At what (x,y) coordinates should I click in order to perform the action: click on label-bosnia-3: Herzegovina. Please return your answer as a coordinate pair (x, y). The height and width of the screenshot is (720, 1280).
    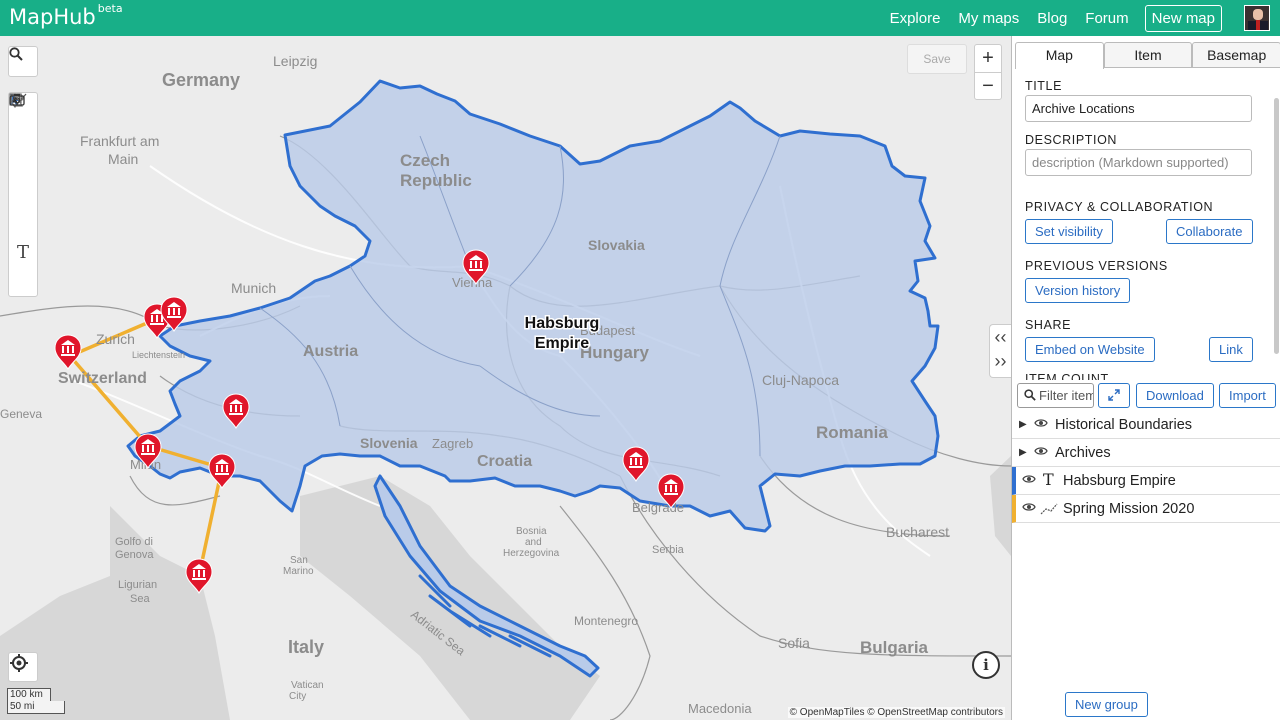
    Looking at the image, I should click on (531, 553).